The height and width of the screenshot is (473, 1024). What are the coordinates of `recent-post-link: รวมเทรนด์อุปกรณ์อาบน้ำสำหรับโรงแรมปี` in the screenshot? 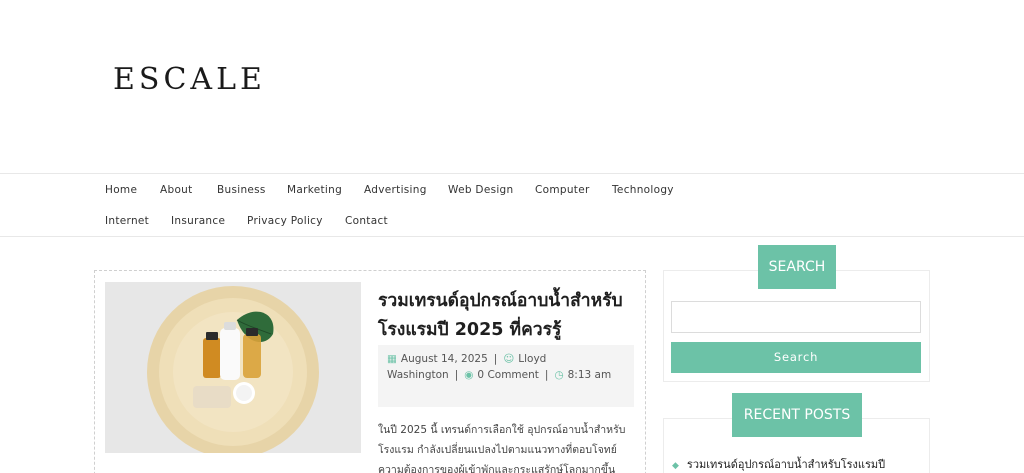 It's located at (786, 464).